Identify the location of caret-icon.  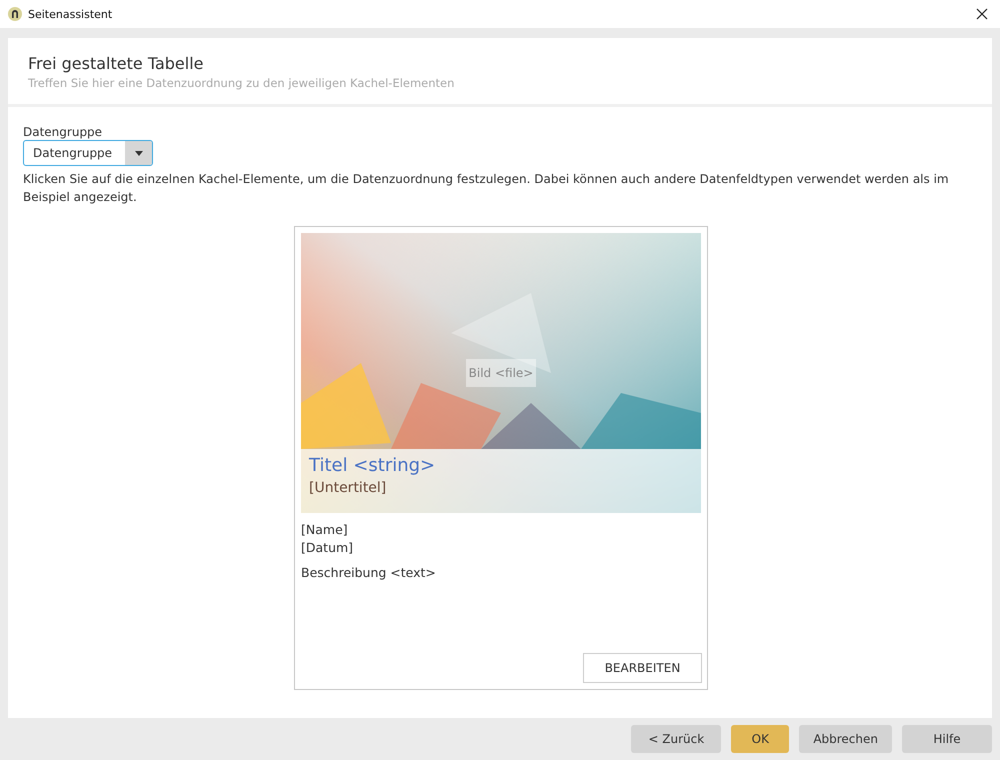
(138, 153).